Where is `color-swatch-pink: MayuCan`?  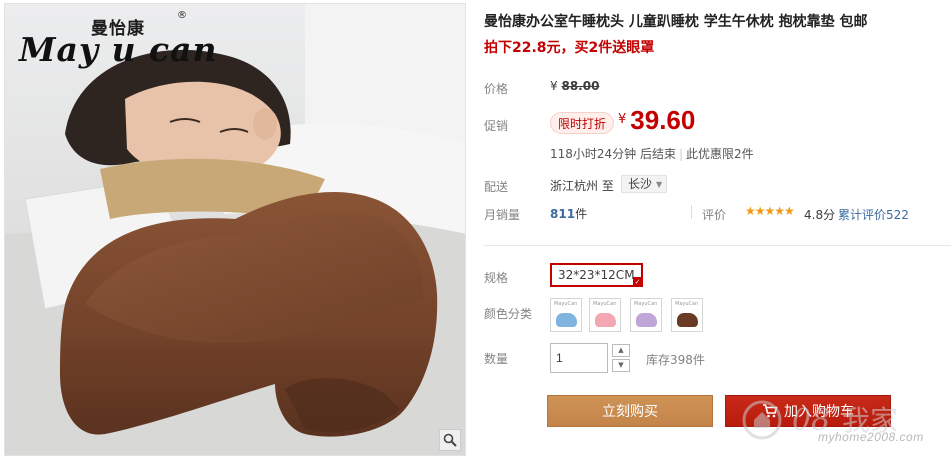 color-swatch-pink: MayuCan is located at coordinates (605, 315).